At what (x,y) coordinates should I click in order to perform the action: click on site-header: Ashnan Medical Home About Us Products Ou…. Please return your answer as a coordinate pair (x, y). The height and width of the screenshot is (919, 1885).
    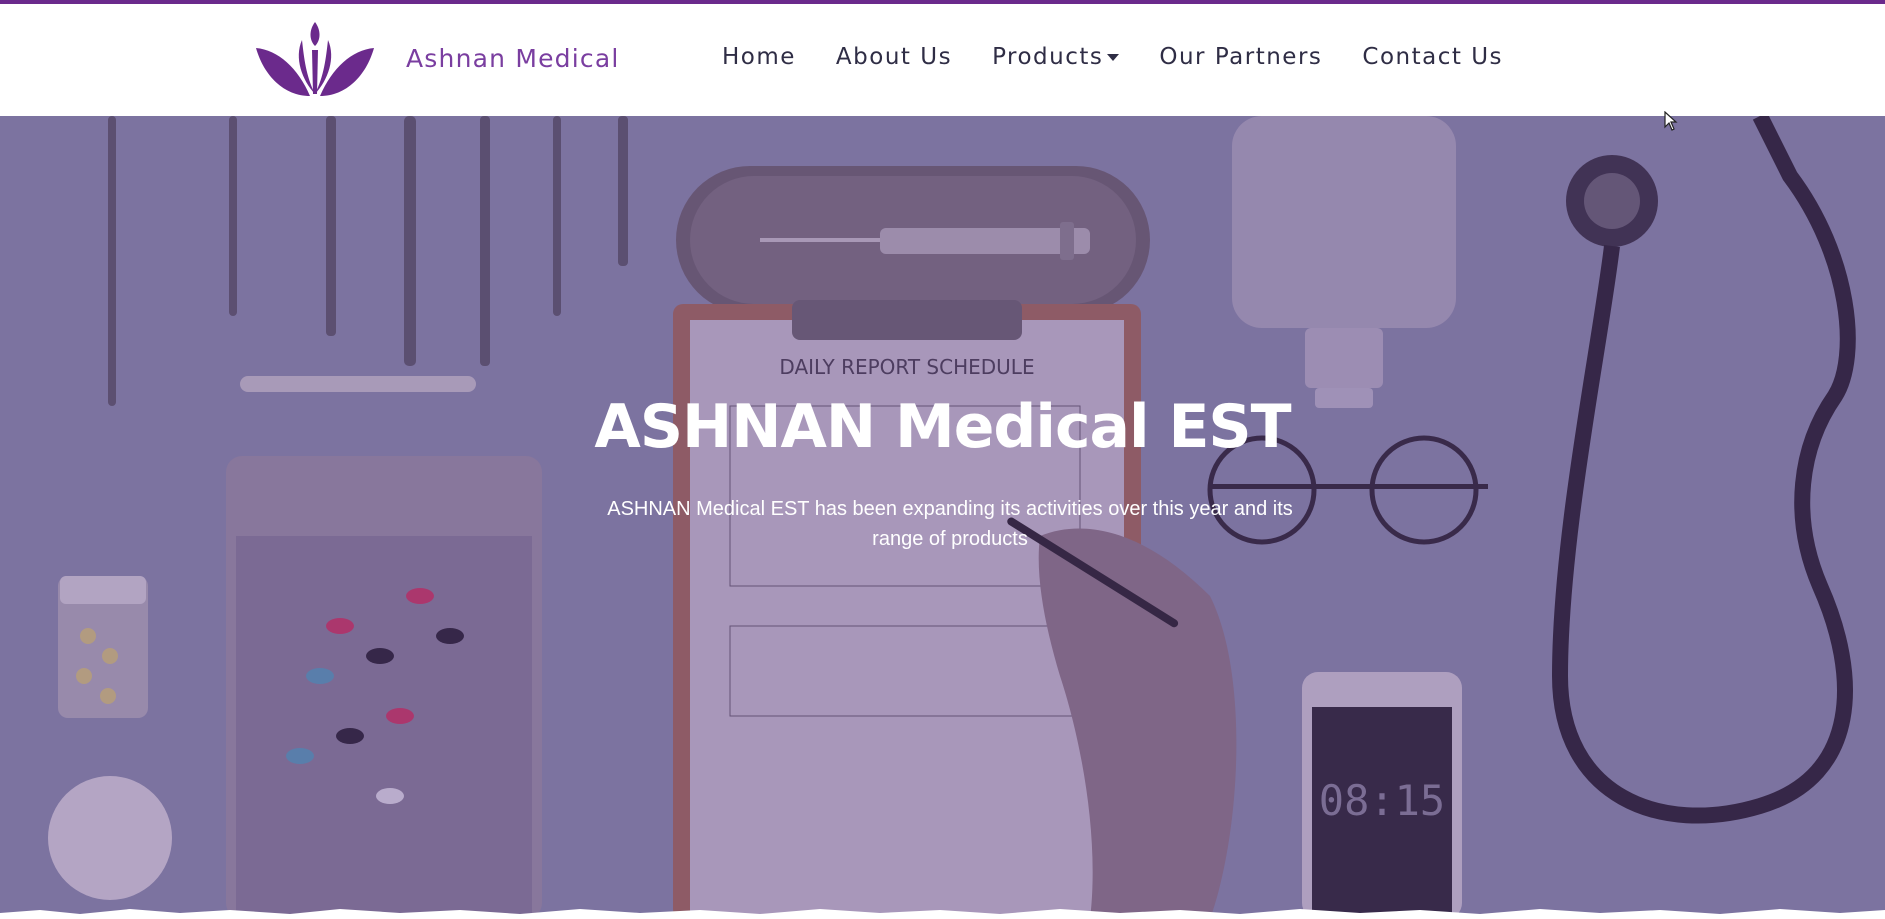
    Looking at the image, I should click on (942, 60).